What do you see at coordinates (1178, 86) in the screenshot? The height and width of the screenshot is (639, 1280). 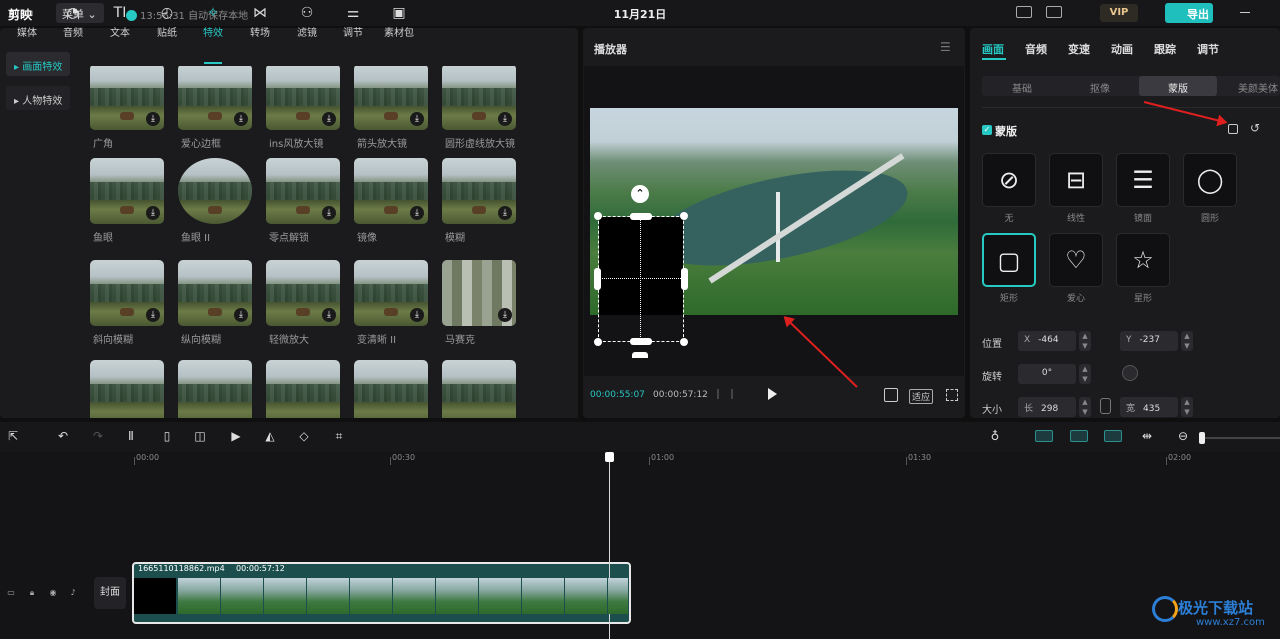 I see `sub-tab-mask: 蒙版` at bounding box center [1178, 86].